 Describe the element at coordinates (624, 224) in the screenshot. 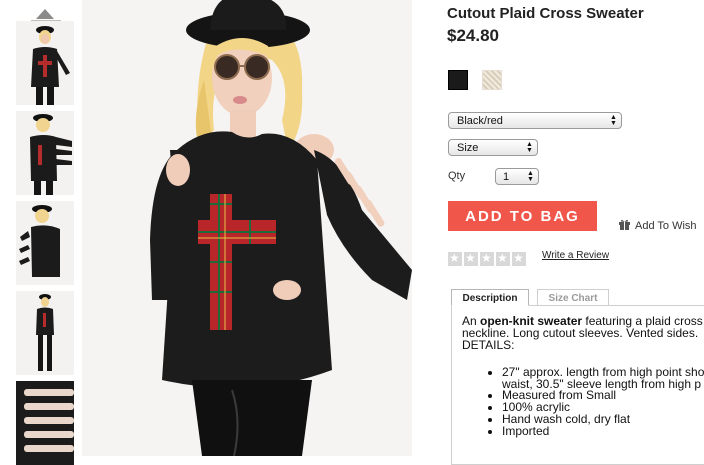

I see `gift-icon` at that location.